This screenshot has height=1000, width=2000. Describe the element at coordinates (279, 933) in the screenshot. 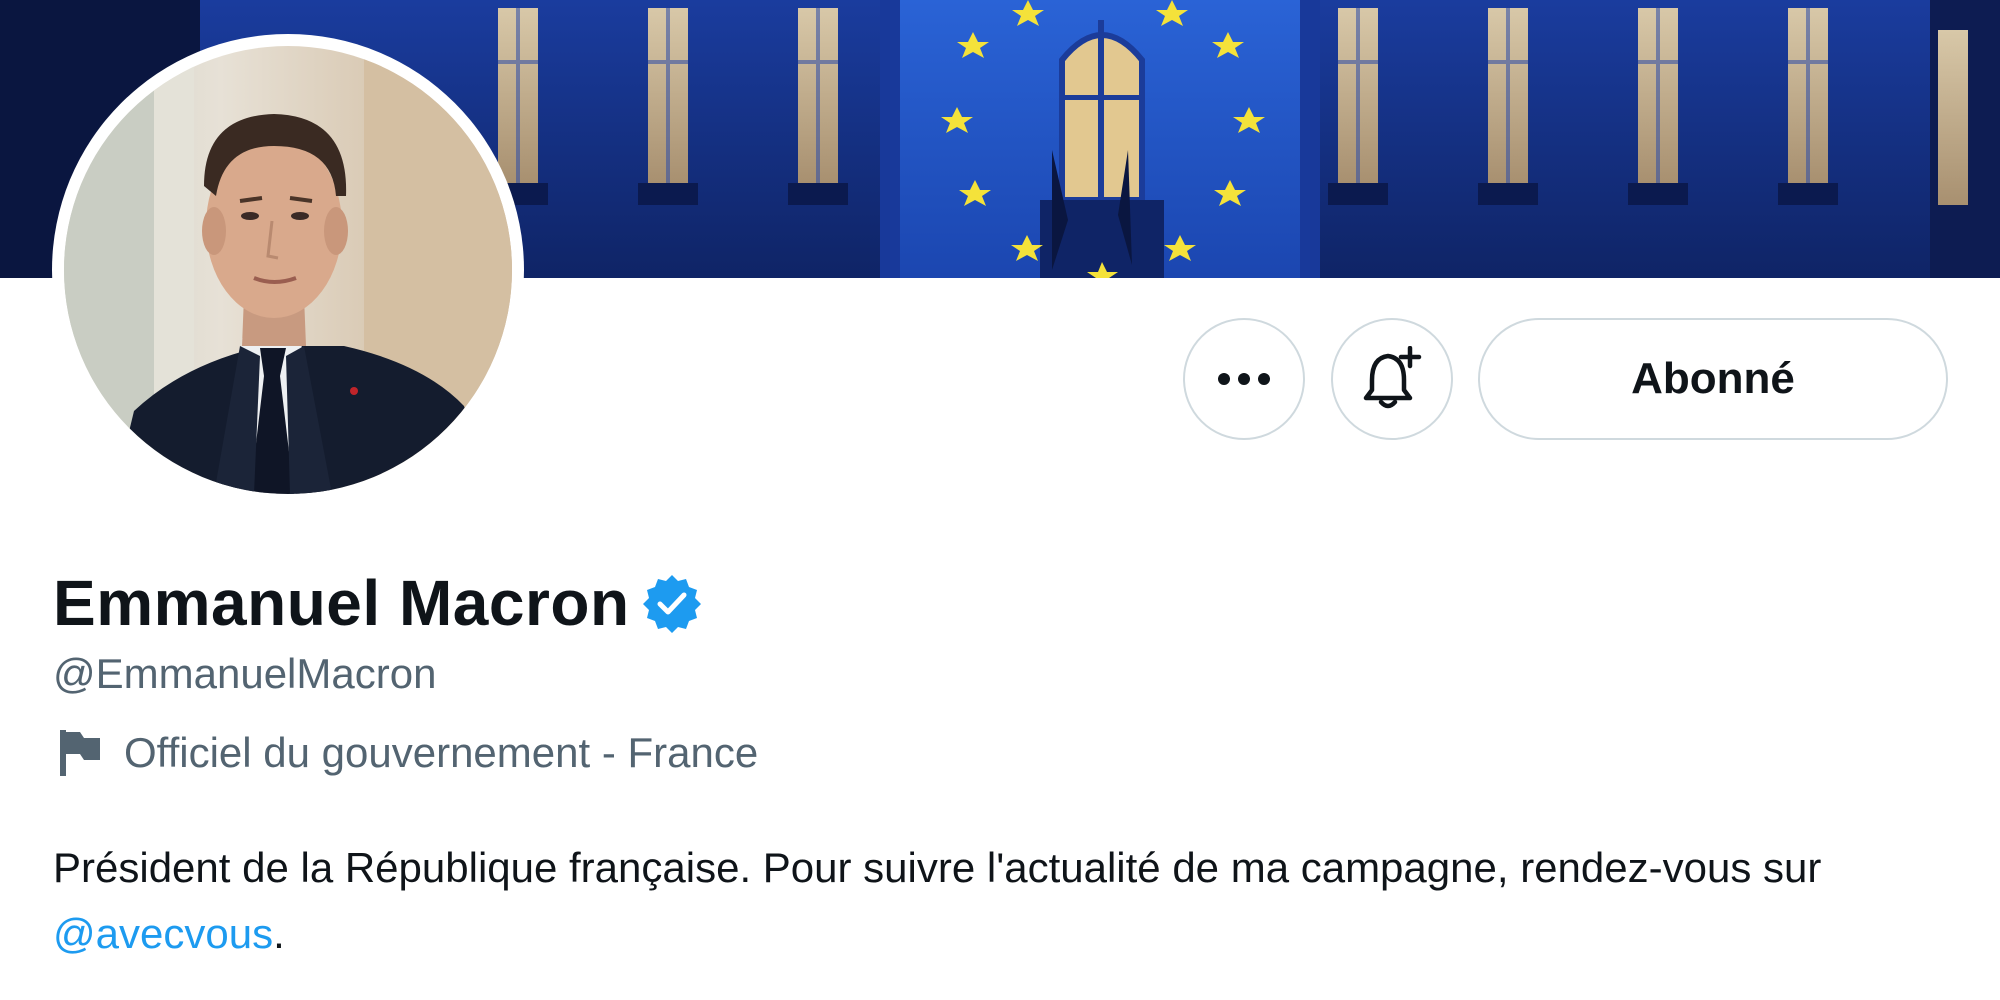

I see `bio-end: .` at that location.